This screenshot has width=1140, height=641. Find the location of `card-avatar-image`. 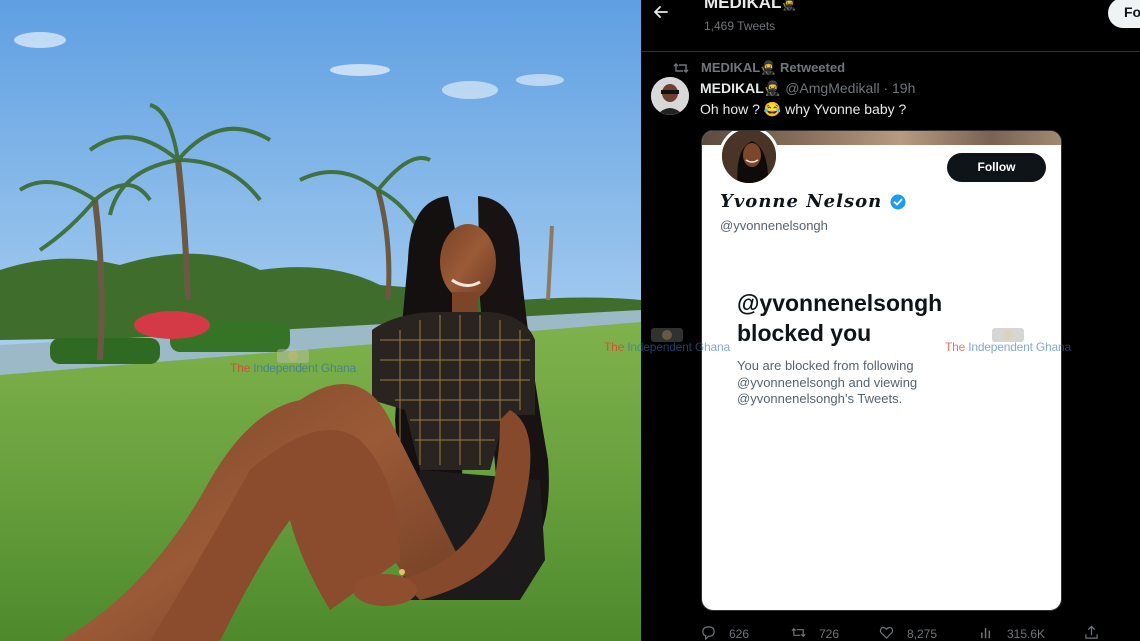

card-avatar-image is located at coordinates (749, 157).